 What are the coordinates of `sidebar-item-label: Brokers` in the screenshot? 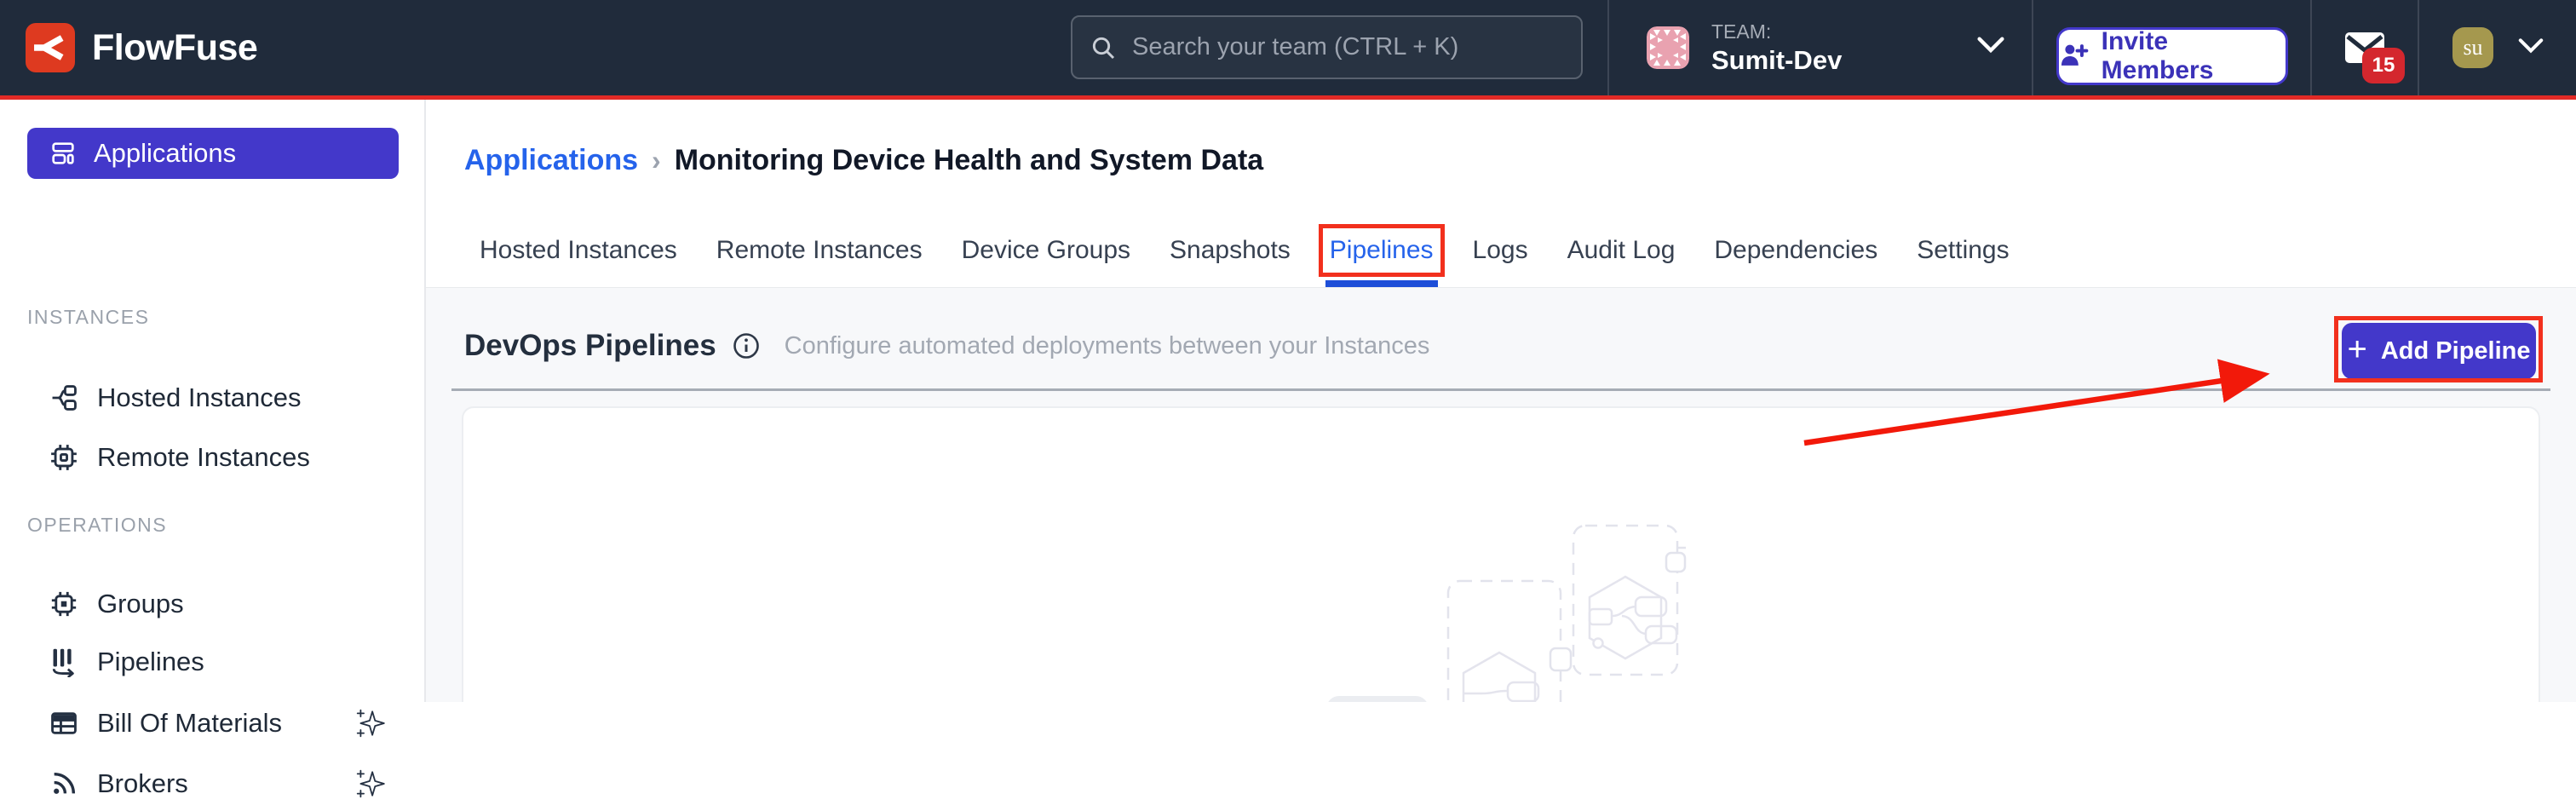 It's located at (142, 783).